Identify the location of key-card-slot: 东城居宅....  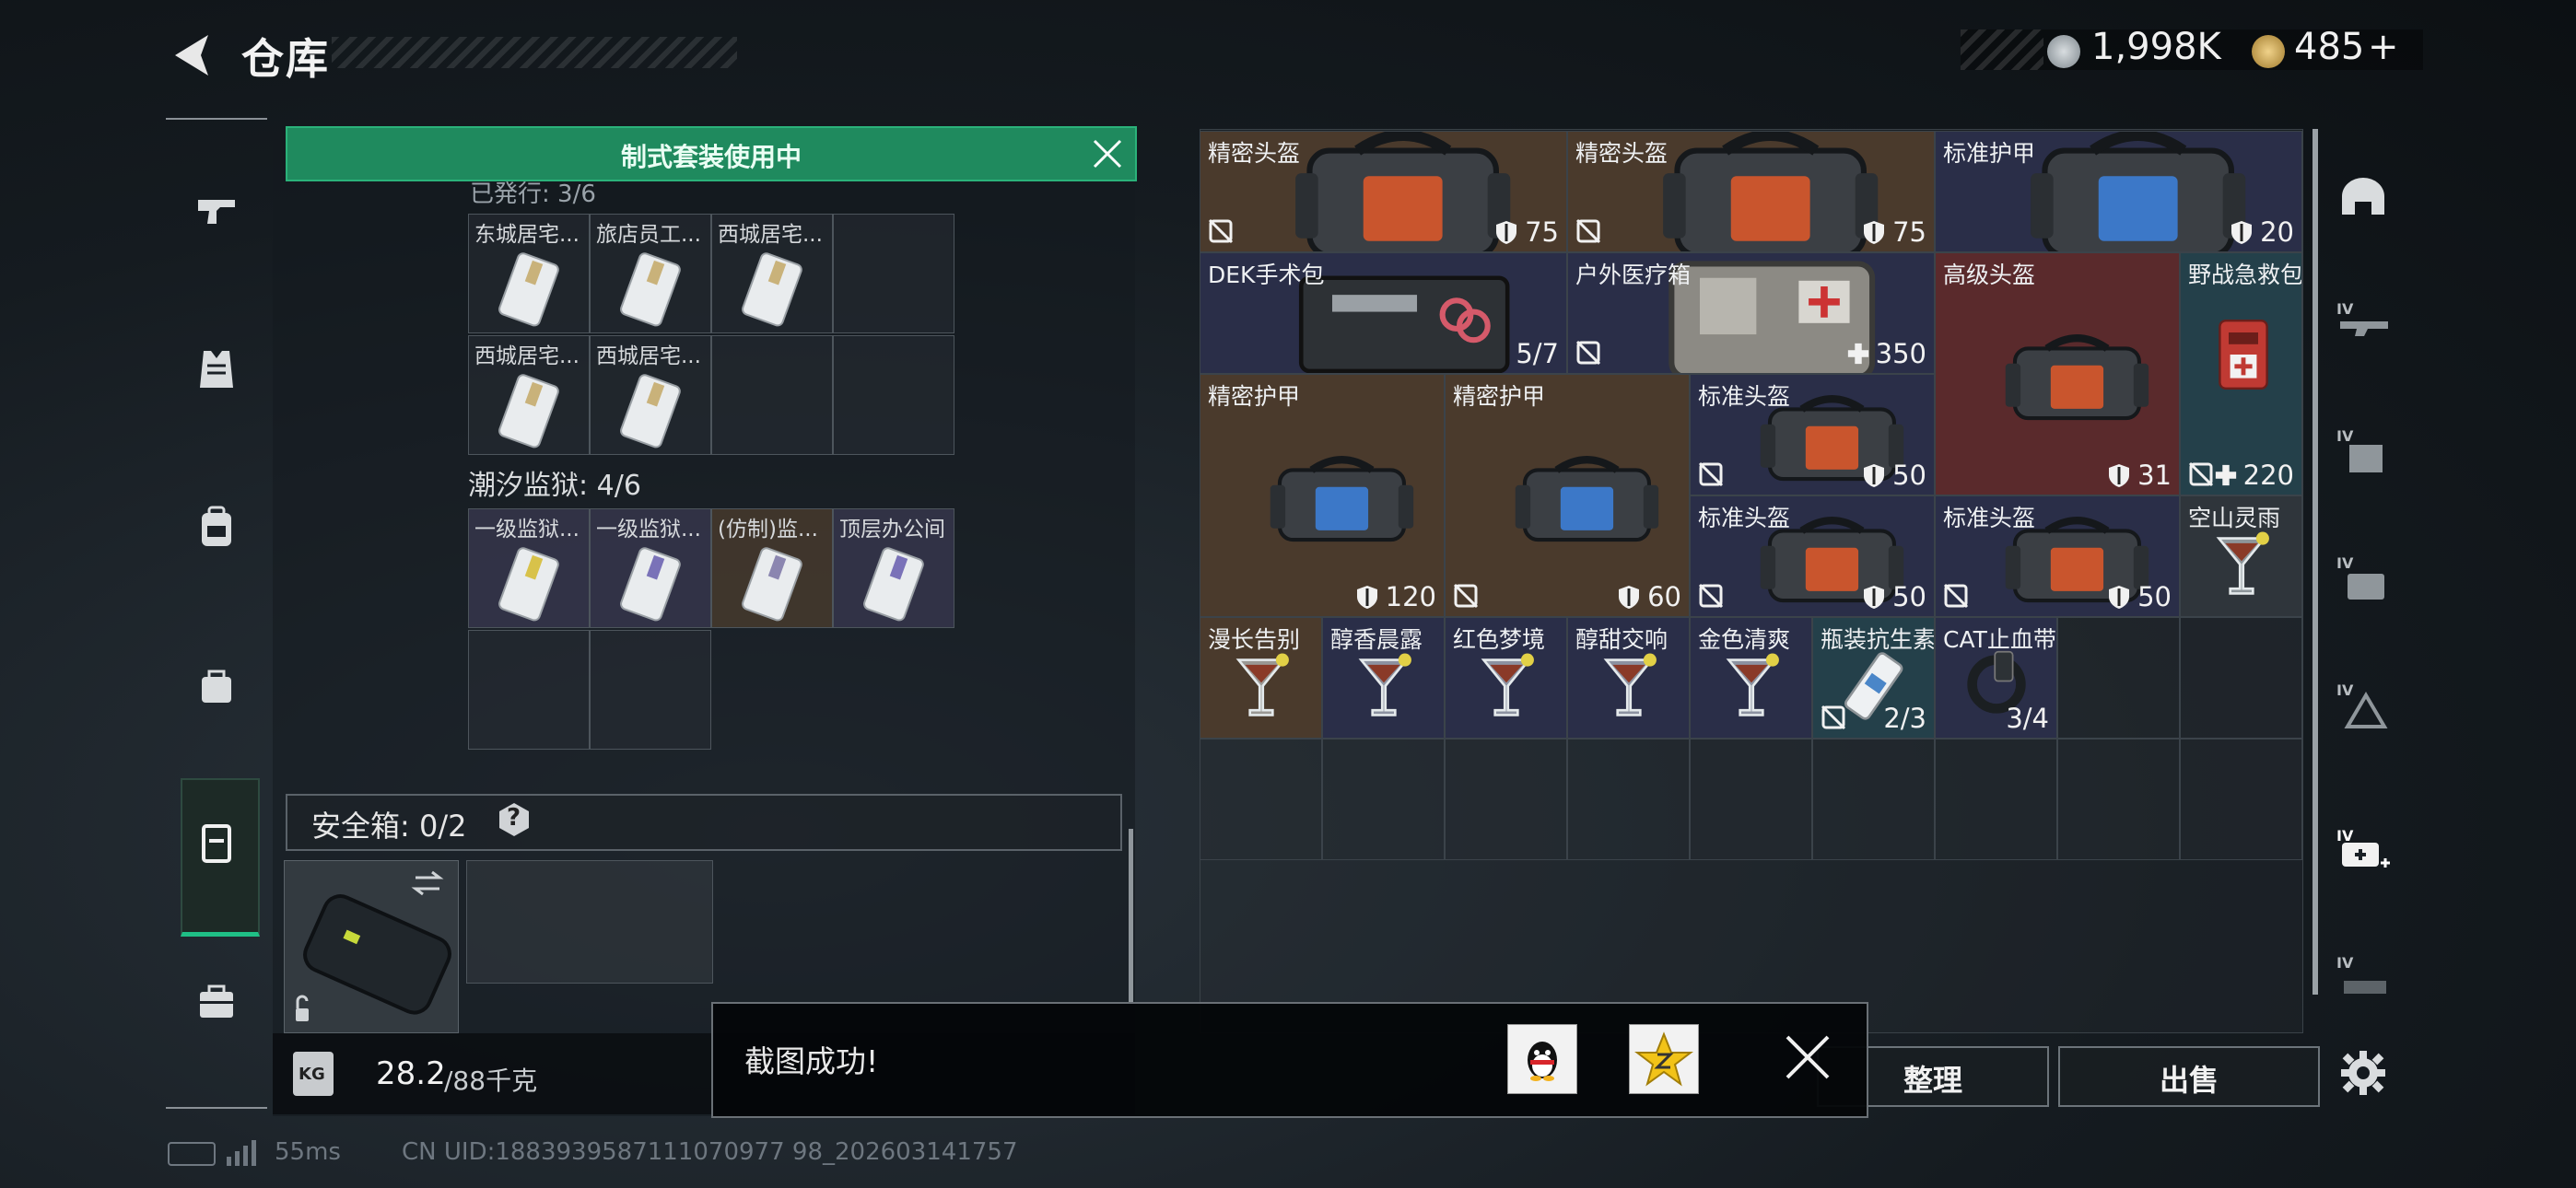
(529, 273).